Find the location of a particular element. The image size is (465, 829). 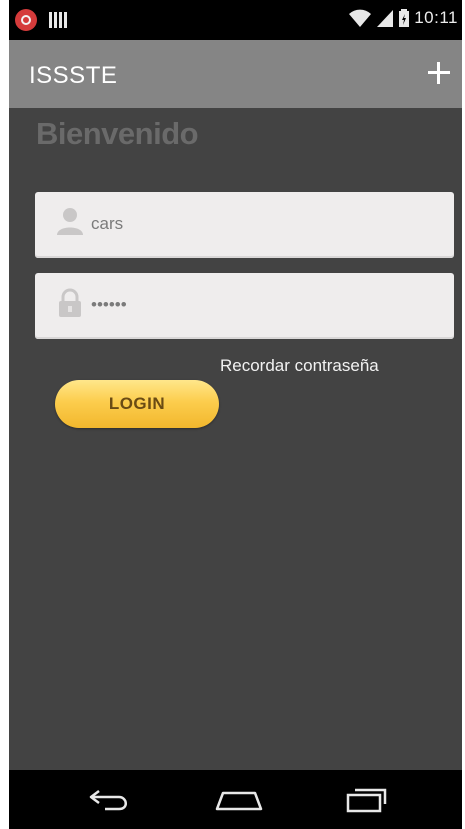

lock-icon is located at coordinates (70, 302).